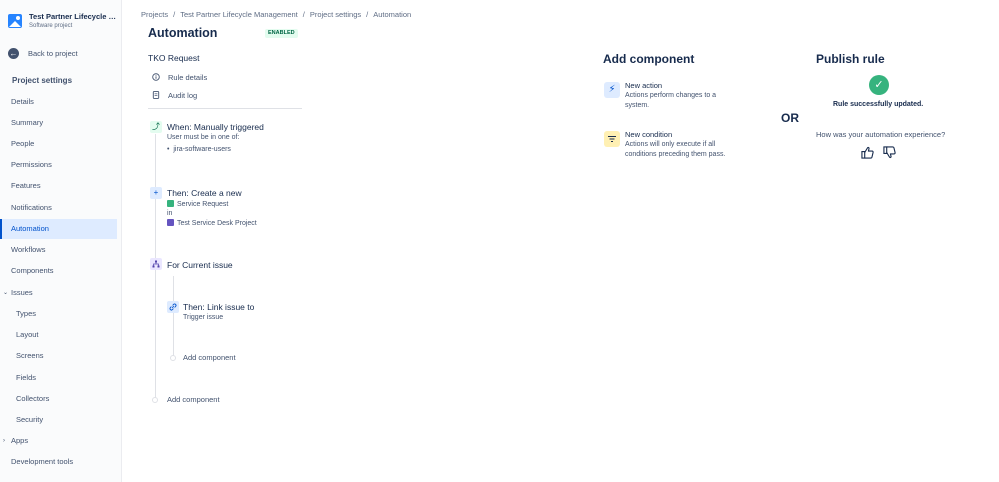  Describe the element at coordinates (58, 123) in the screenshot. I see `sidebar-item-summary: Summary` at that location.